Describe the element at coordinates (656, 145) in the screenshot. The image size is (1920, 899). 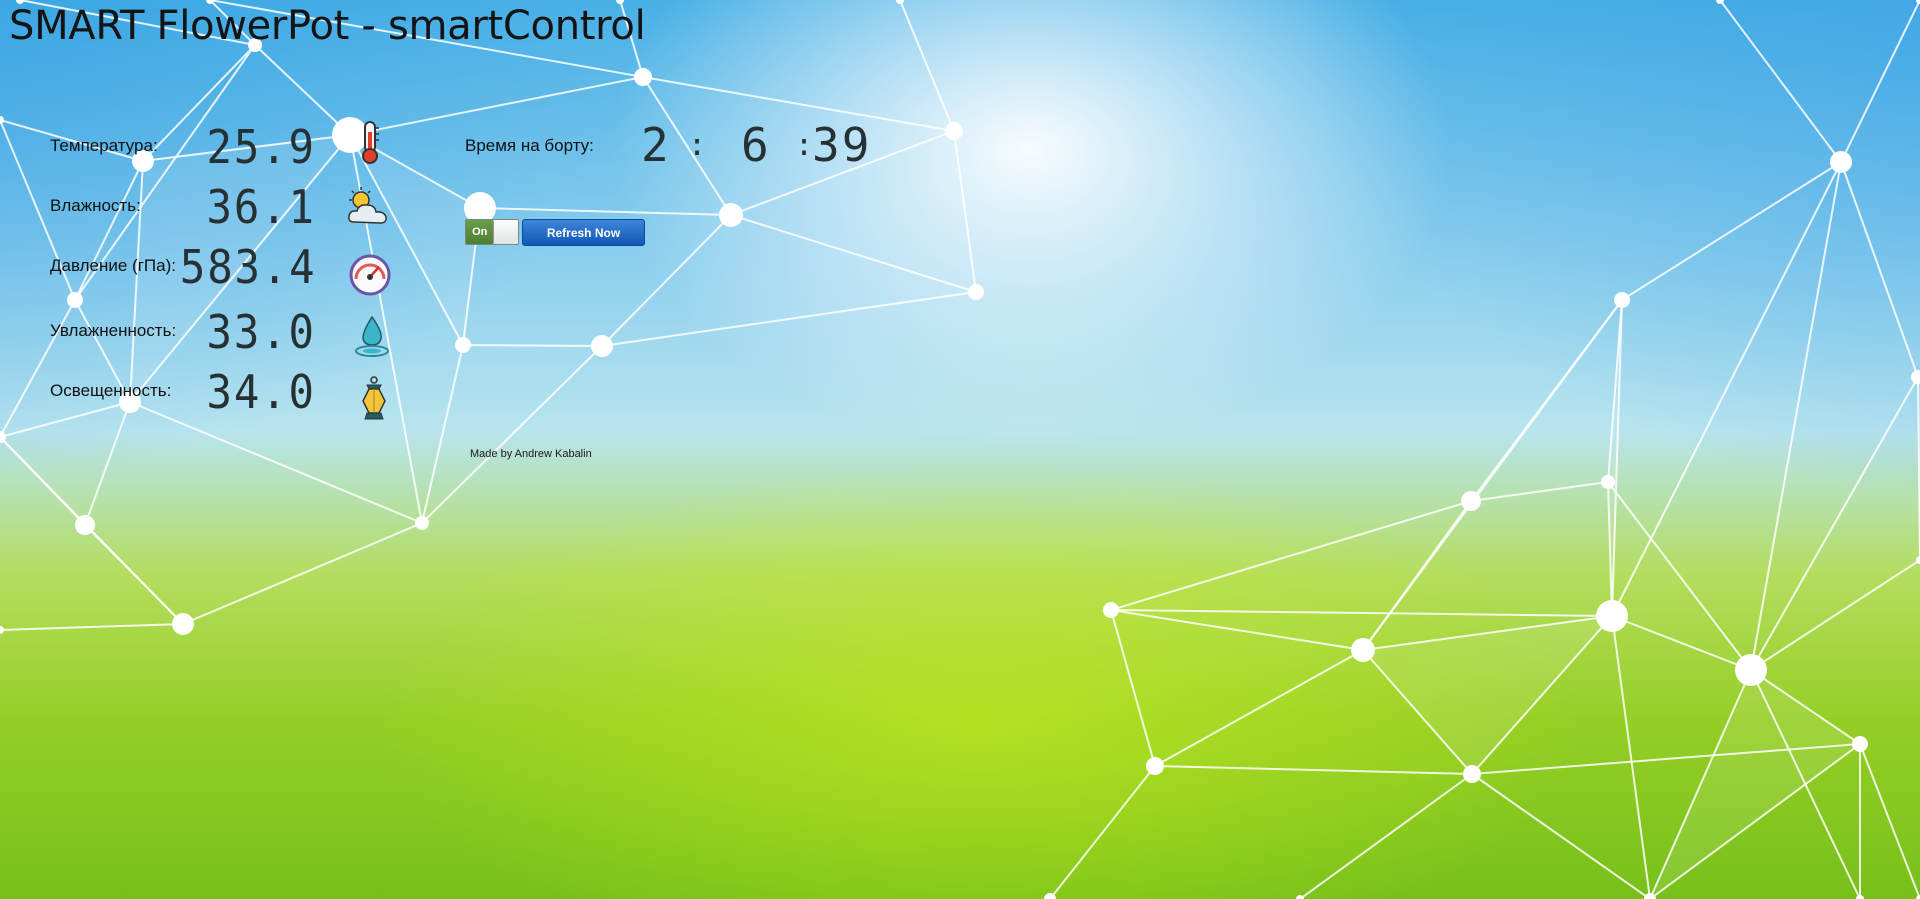
I see `uptime-hours: 2` at that location.